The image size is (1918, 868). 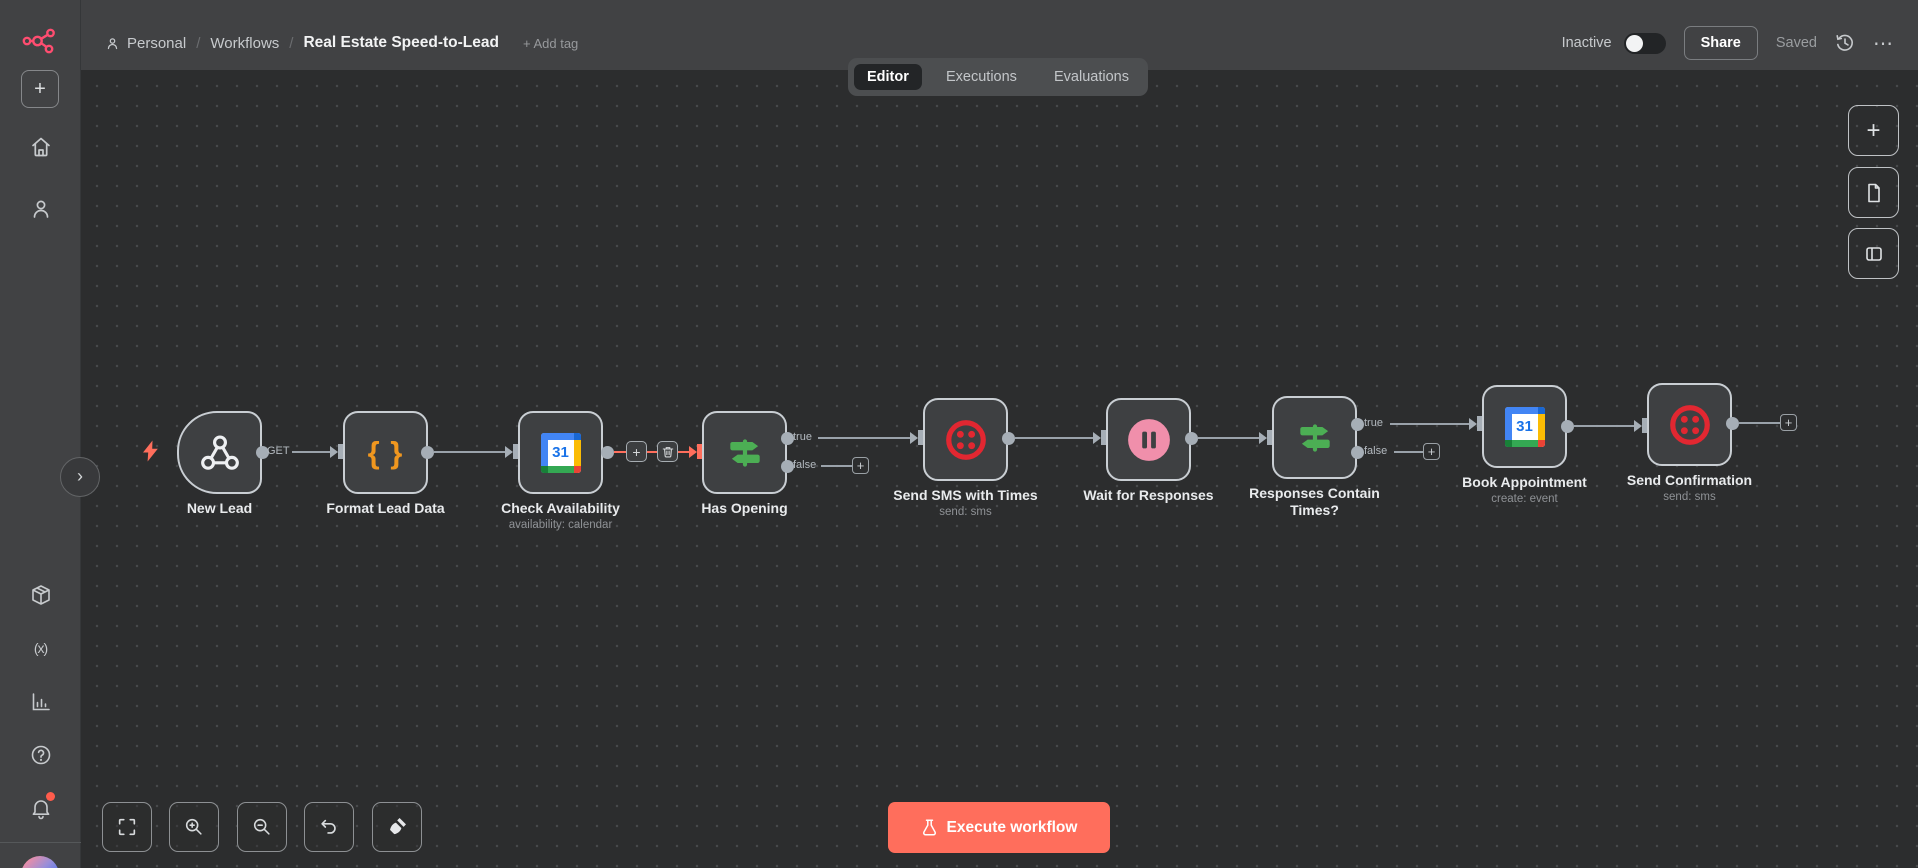 I want to click on node-title: Format Lead Data, so click(x=385, y=508).